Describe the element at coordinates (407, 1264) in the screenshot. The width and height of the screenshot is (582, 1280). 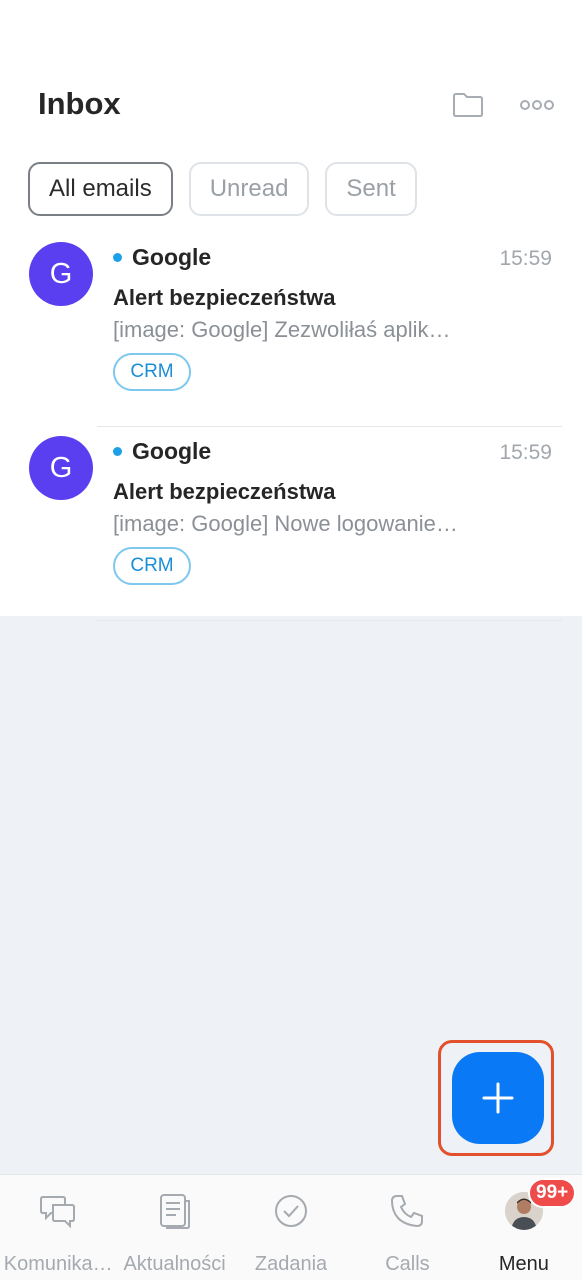
I see `nav-label: Calls` at that location.